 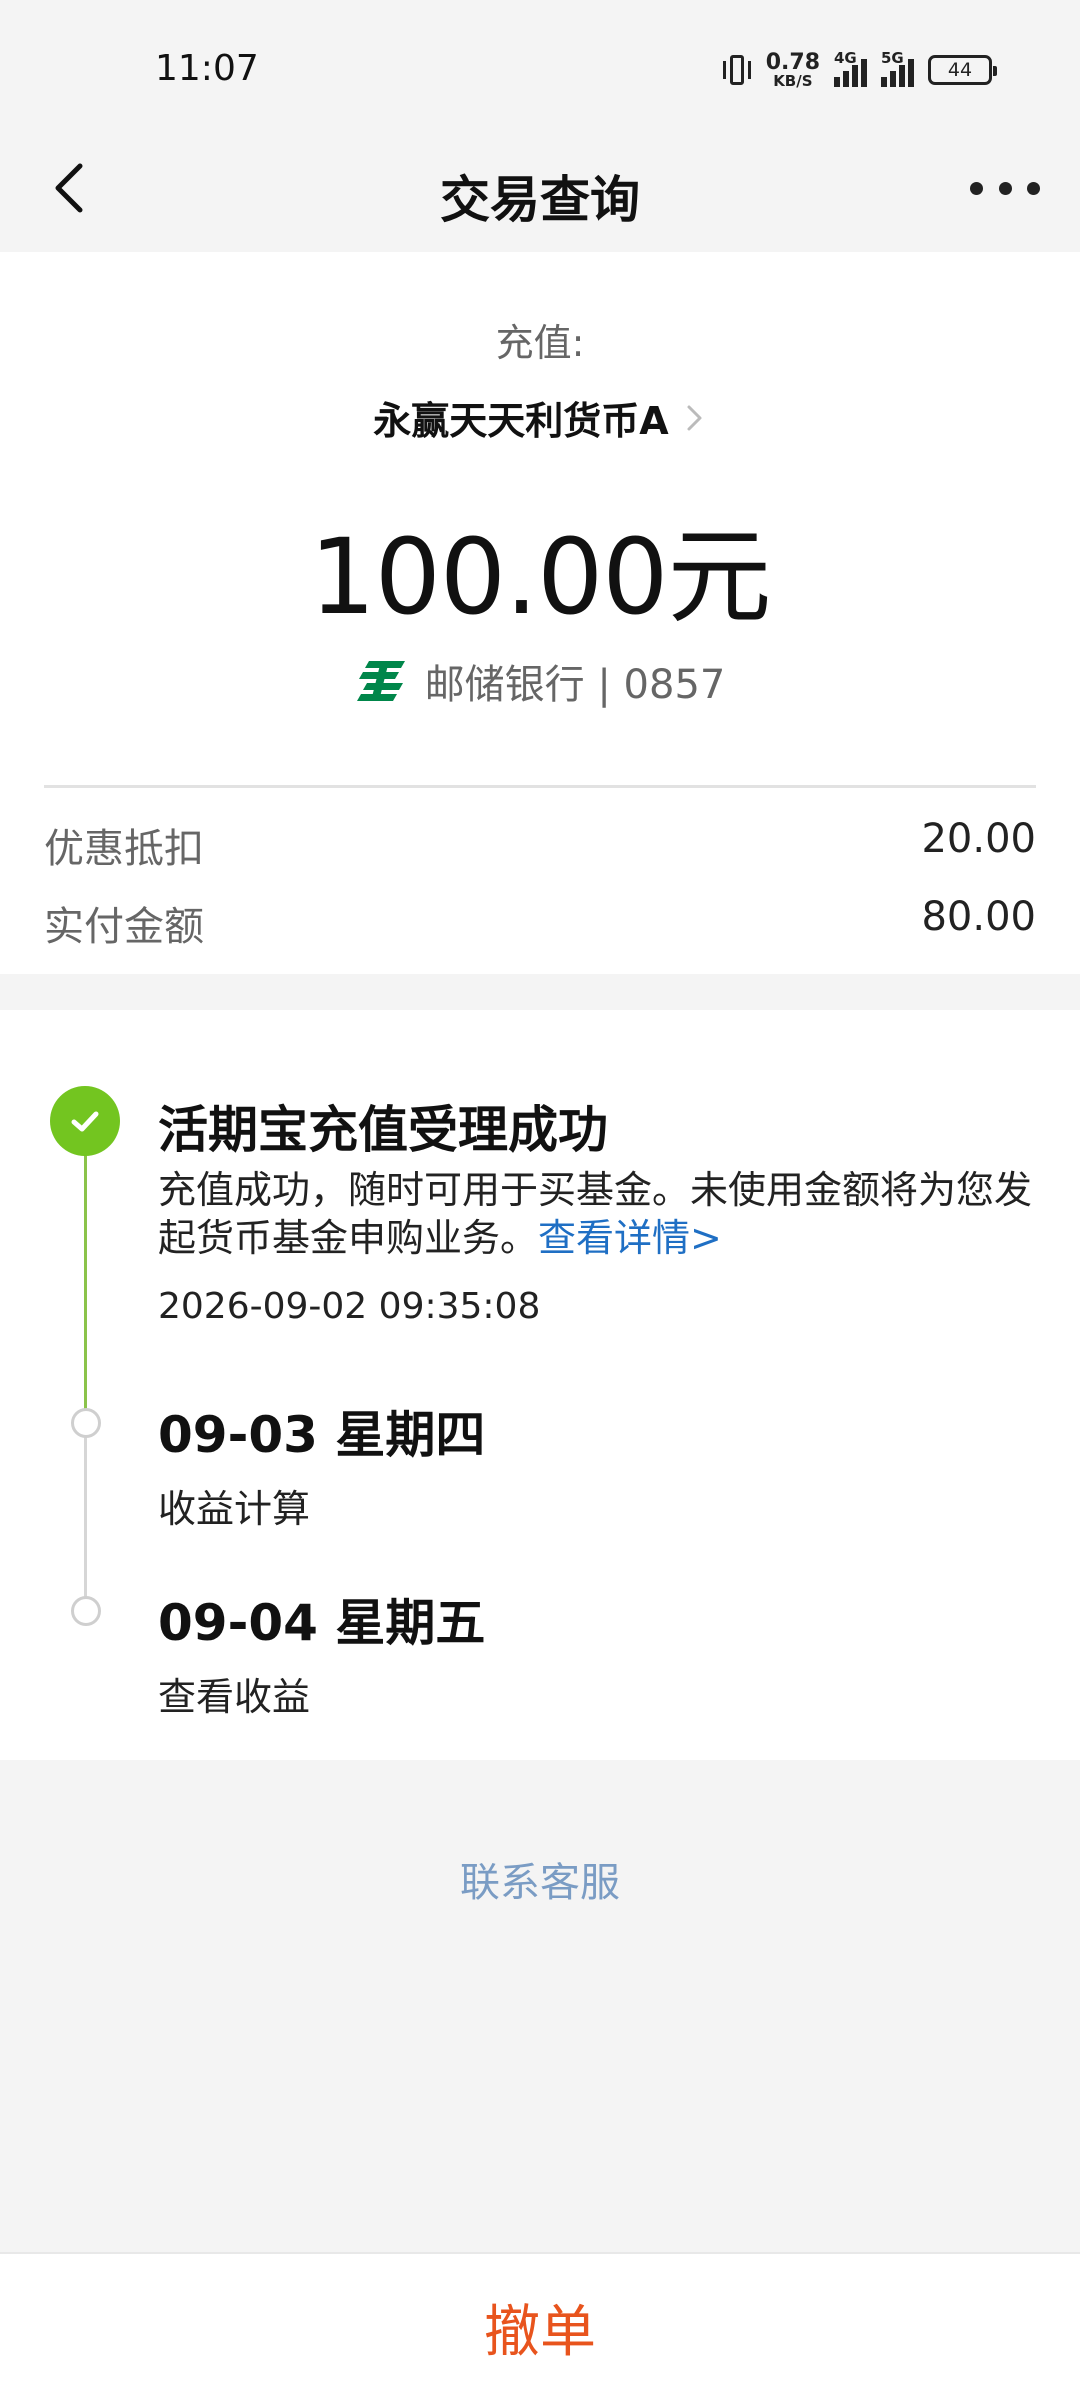 I want to click on page-title: 交易查询, so click(x=540, y=200).